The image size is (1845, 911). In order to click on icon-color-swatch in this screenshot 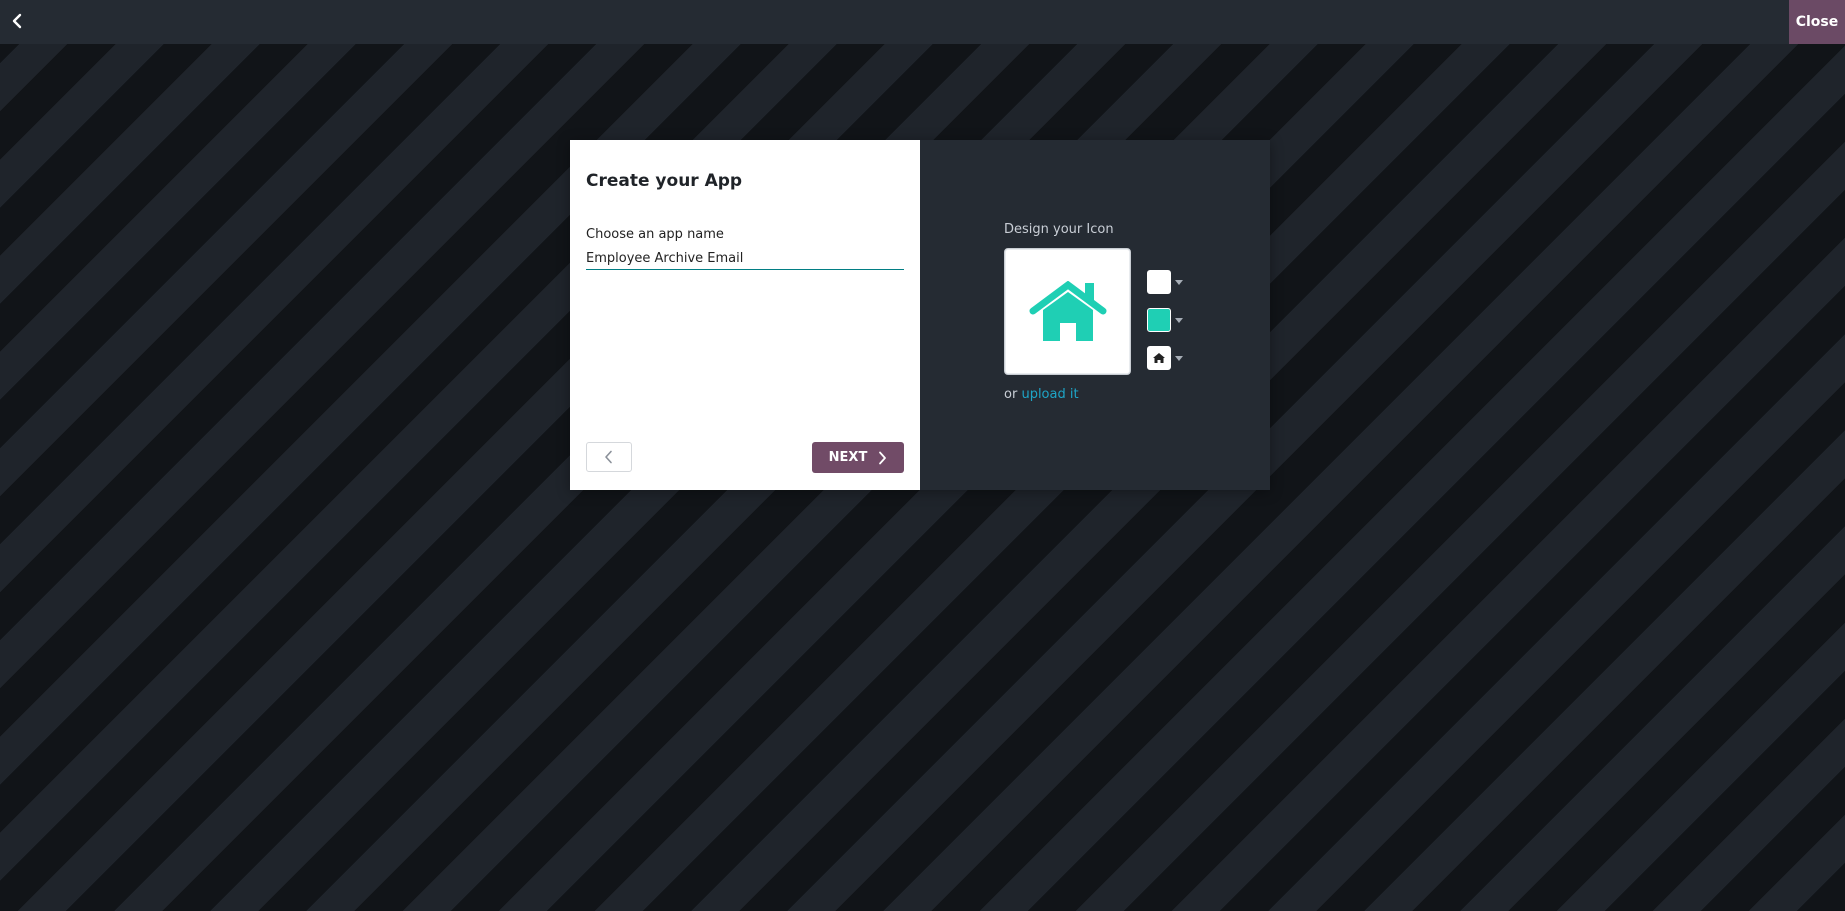, I will do `click(1159, 320)`.